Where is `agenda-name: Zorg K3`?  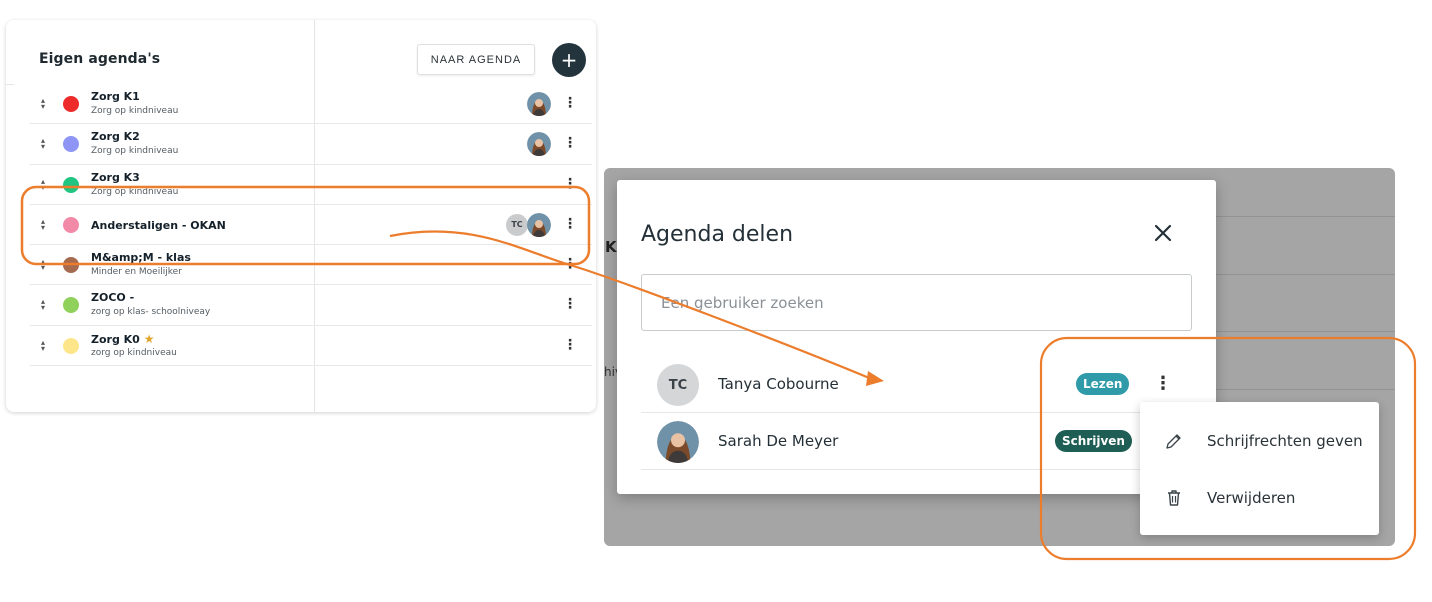
agenda-name: Zorg K3 is located at coordinates (115, 177).